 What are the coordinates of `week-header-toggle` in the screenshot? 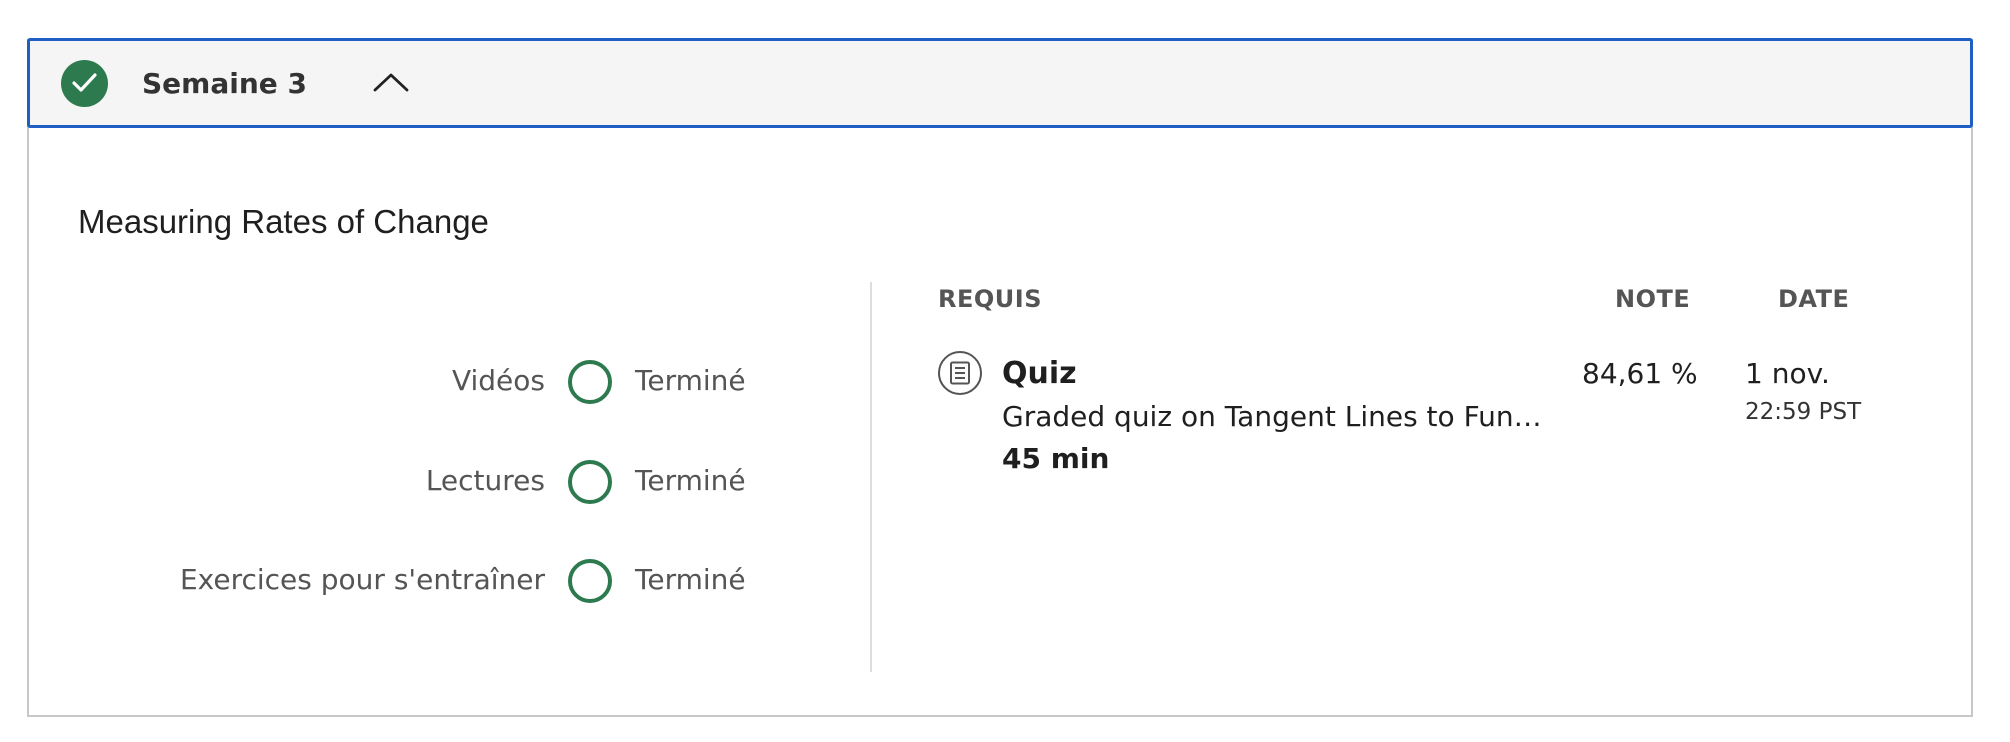 It's located at (1000, 83).